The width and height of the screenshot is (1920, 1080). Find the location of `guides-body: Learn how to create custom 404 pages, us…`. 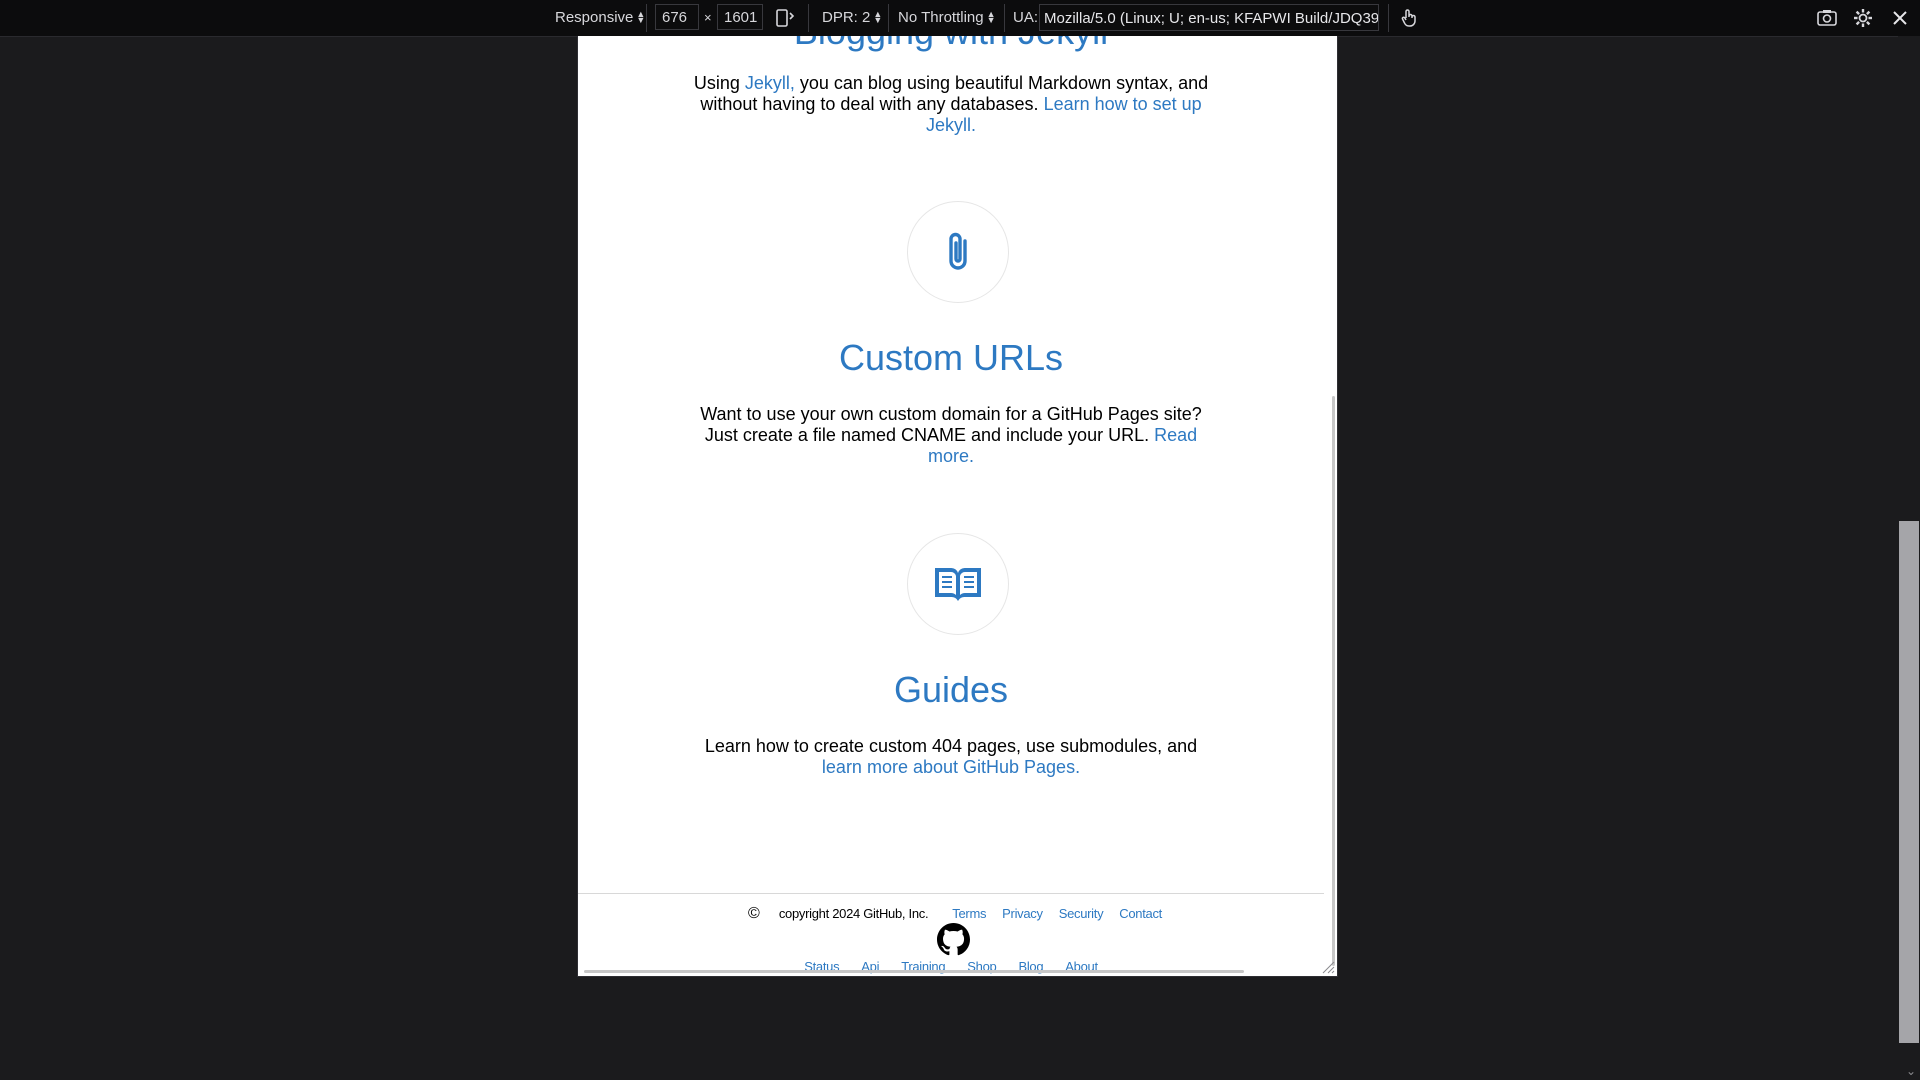

guides-body: Learn how to create custom 404 pages, us… is located at coordinates (951, 746).